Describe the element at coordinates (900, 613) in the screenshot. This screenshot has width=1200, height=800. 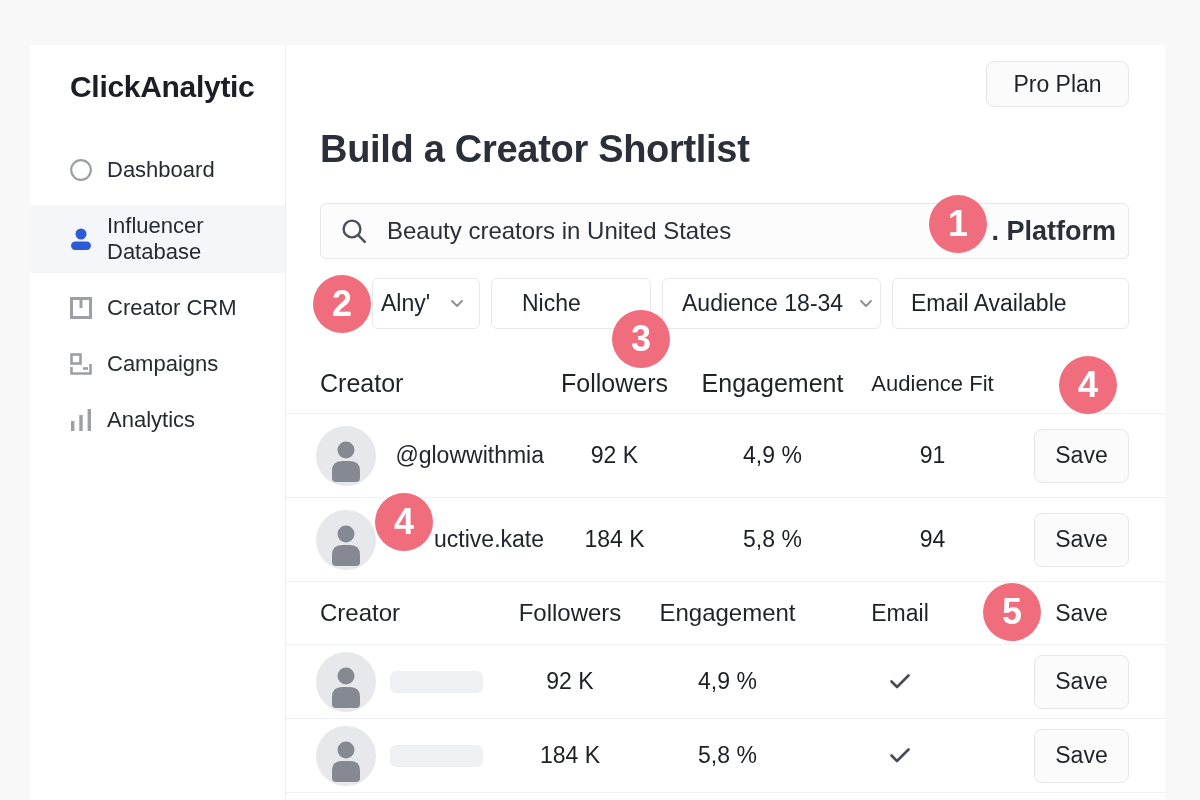
I see `column-header: Email` at that location.